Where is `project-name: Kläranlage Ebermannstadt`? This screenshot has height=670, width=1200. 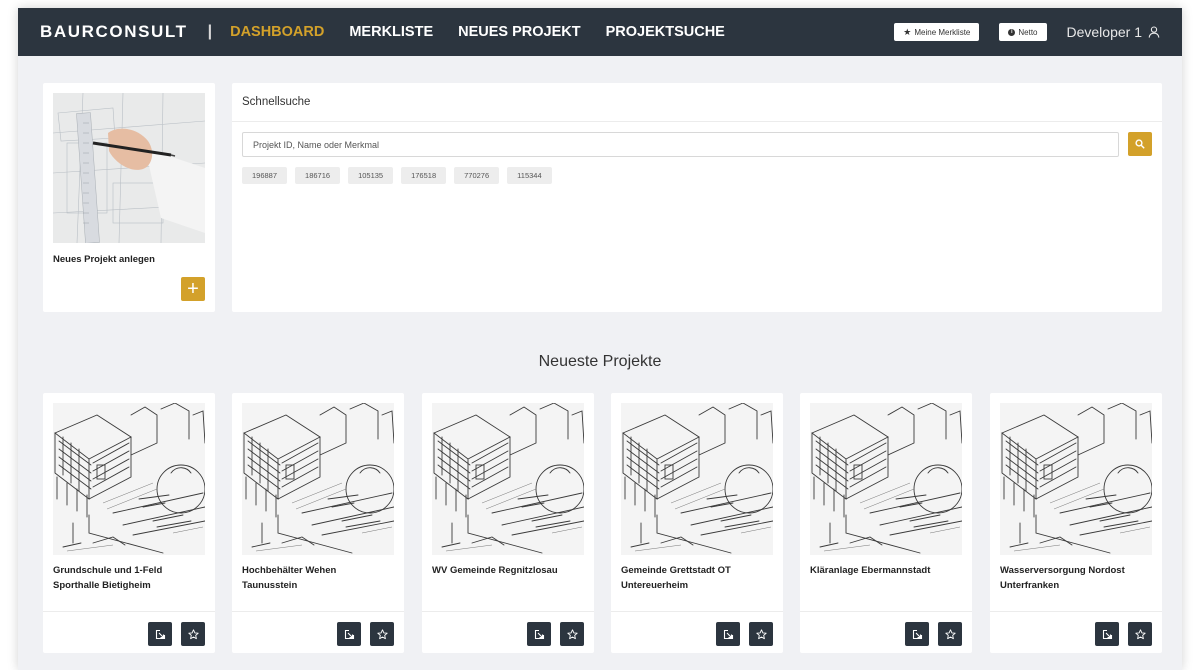 project-name: Kläranlage Ebermannstadt is located at coordinates (886, 570).